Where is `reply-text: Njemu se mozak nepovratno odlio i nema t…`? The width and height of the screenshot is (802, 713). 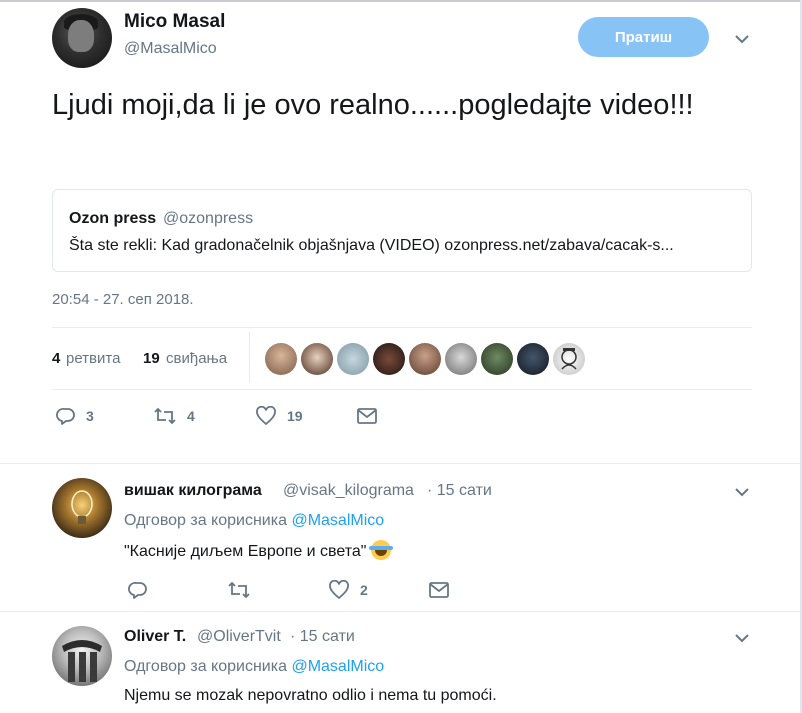
reply-text: Njemu se mozak nepovratno odlio i nema t… is located at coordinates (310, 695).